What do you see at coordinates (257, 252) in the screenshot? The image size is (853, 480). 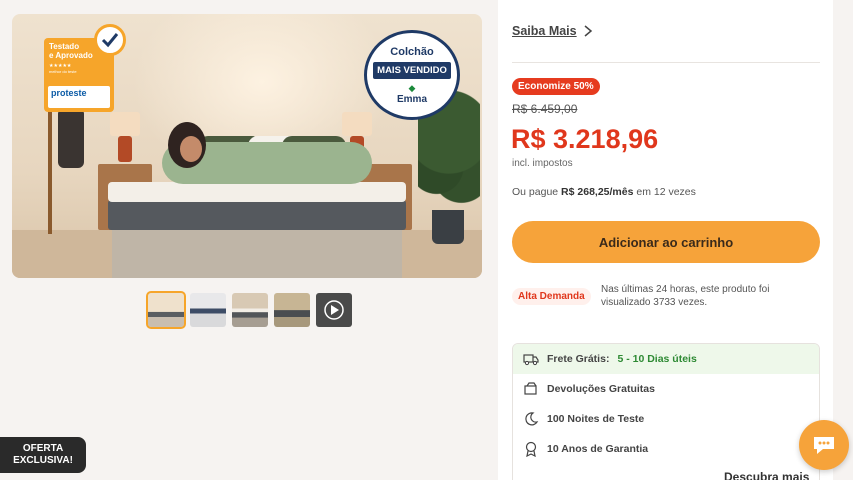 I see `bed-base` at bounding box center [257, 252].